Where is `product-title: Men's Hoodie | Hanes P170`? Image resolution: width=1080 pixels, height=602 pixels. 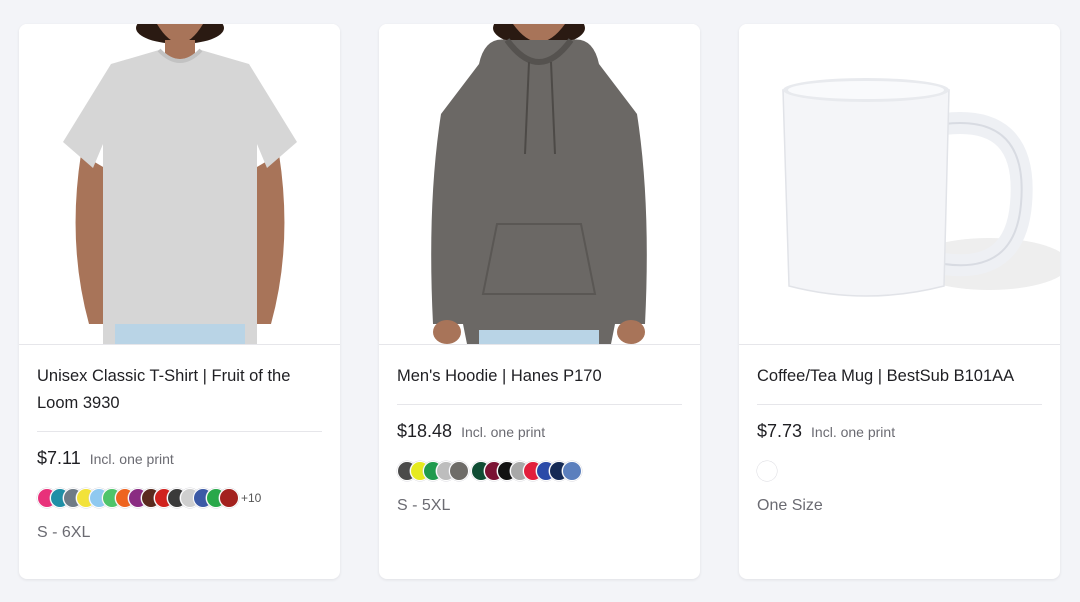
product-title: Men's Hoodie | Hanes P170 is located at coordinates (539, 376).